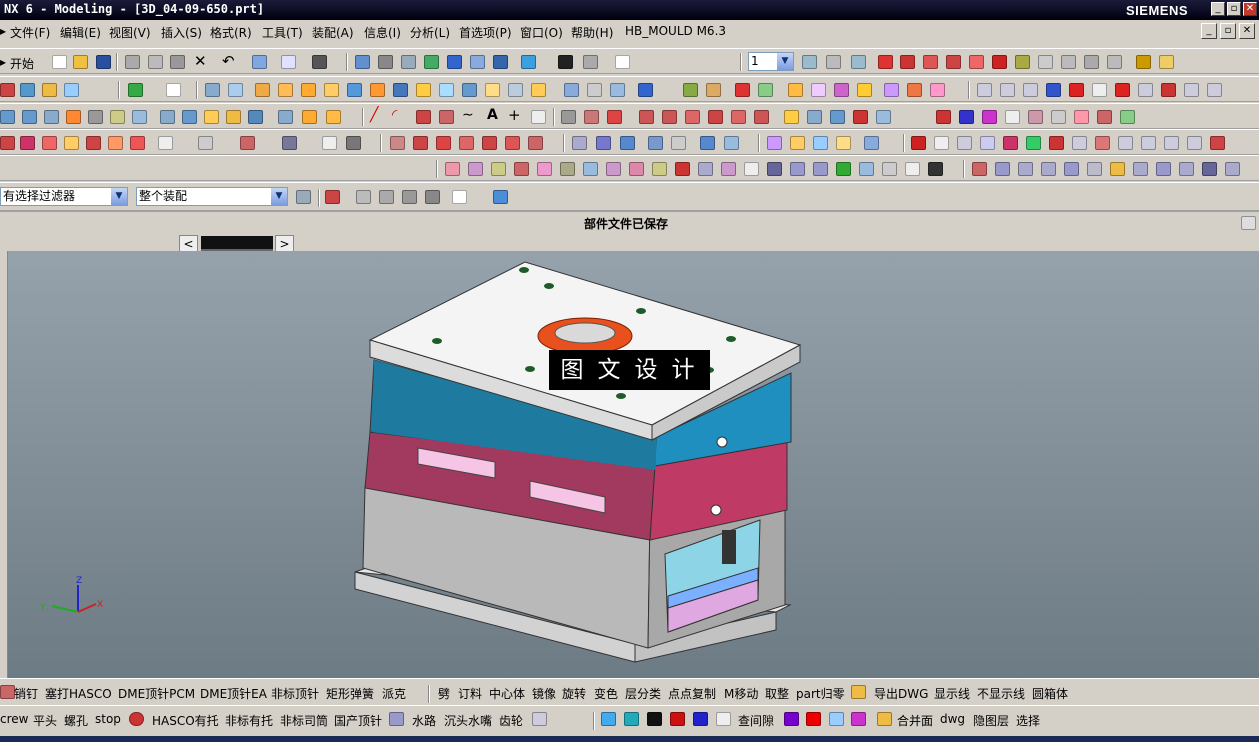 This screenshot has width=1259, height=742. Describe the element at coordinates (332, 197) in the screenshot. I see `snap-point-icon` at that location.